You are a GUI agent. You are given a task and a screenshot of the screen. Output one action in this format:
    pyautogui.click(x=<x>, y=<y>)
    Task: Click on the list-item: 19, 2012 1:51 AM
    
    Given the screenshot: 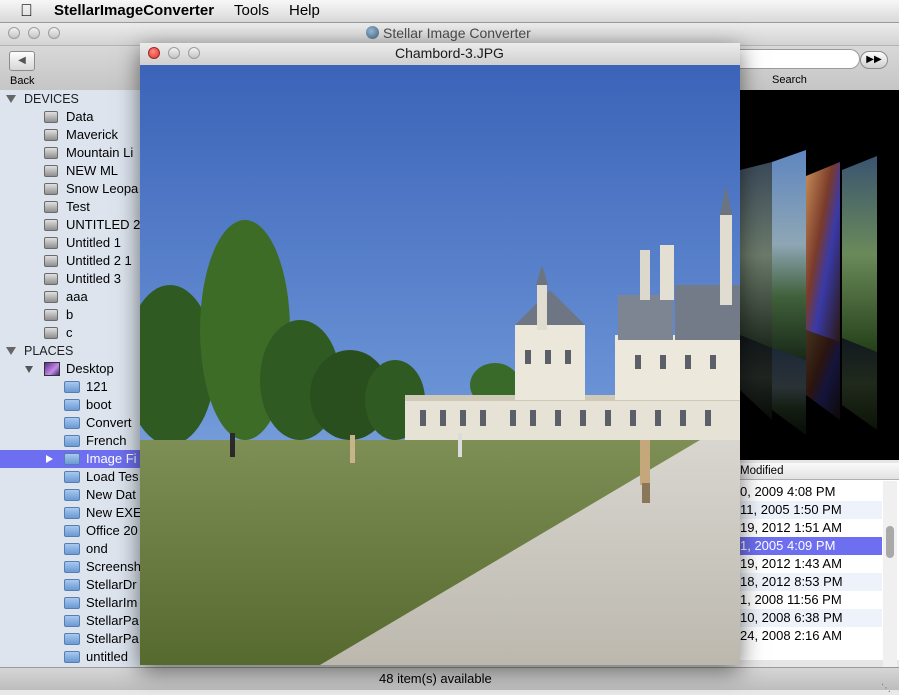 What is the action you would take?
    pyautogui.click(x=811, y=528)
    